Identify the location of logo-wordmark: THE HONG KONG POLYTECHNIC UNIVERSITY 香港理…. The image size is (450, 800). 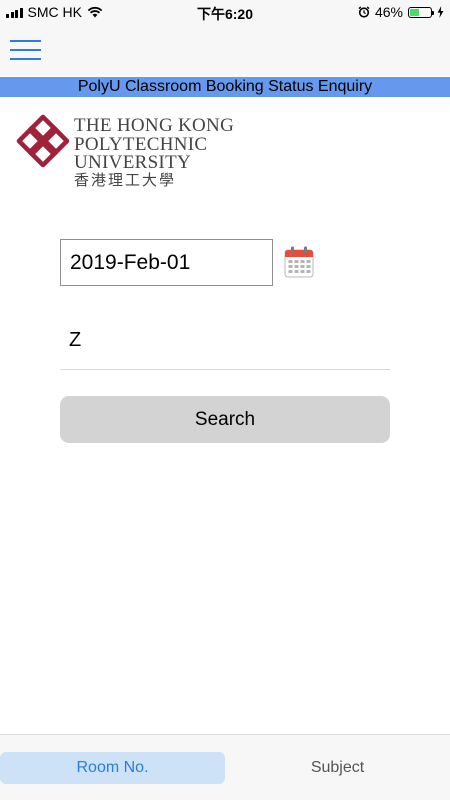
(190, 153).